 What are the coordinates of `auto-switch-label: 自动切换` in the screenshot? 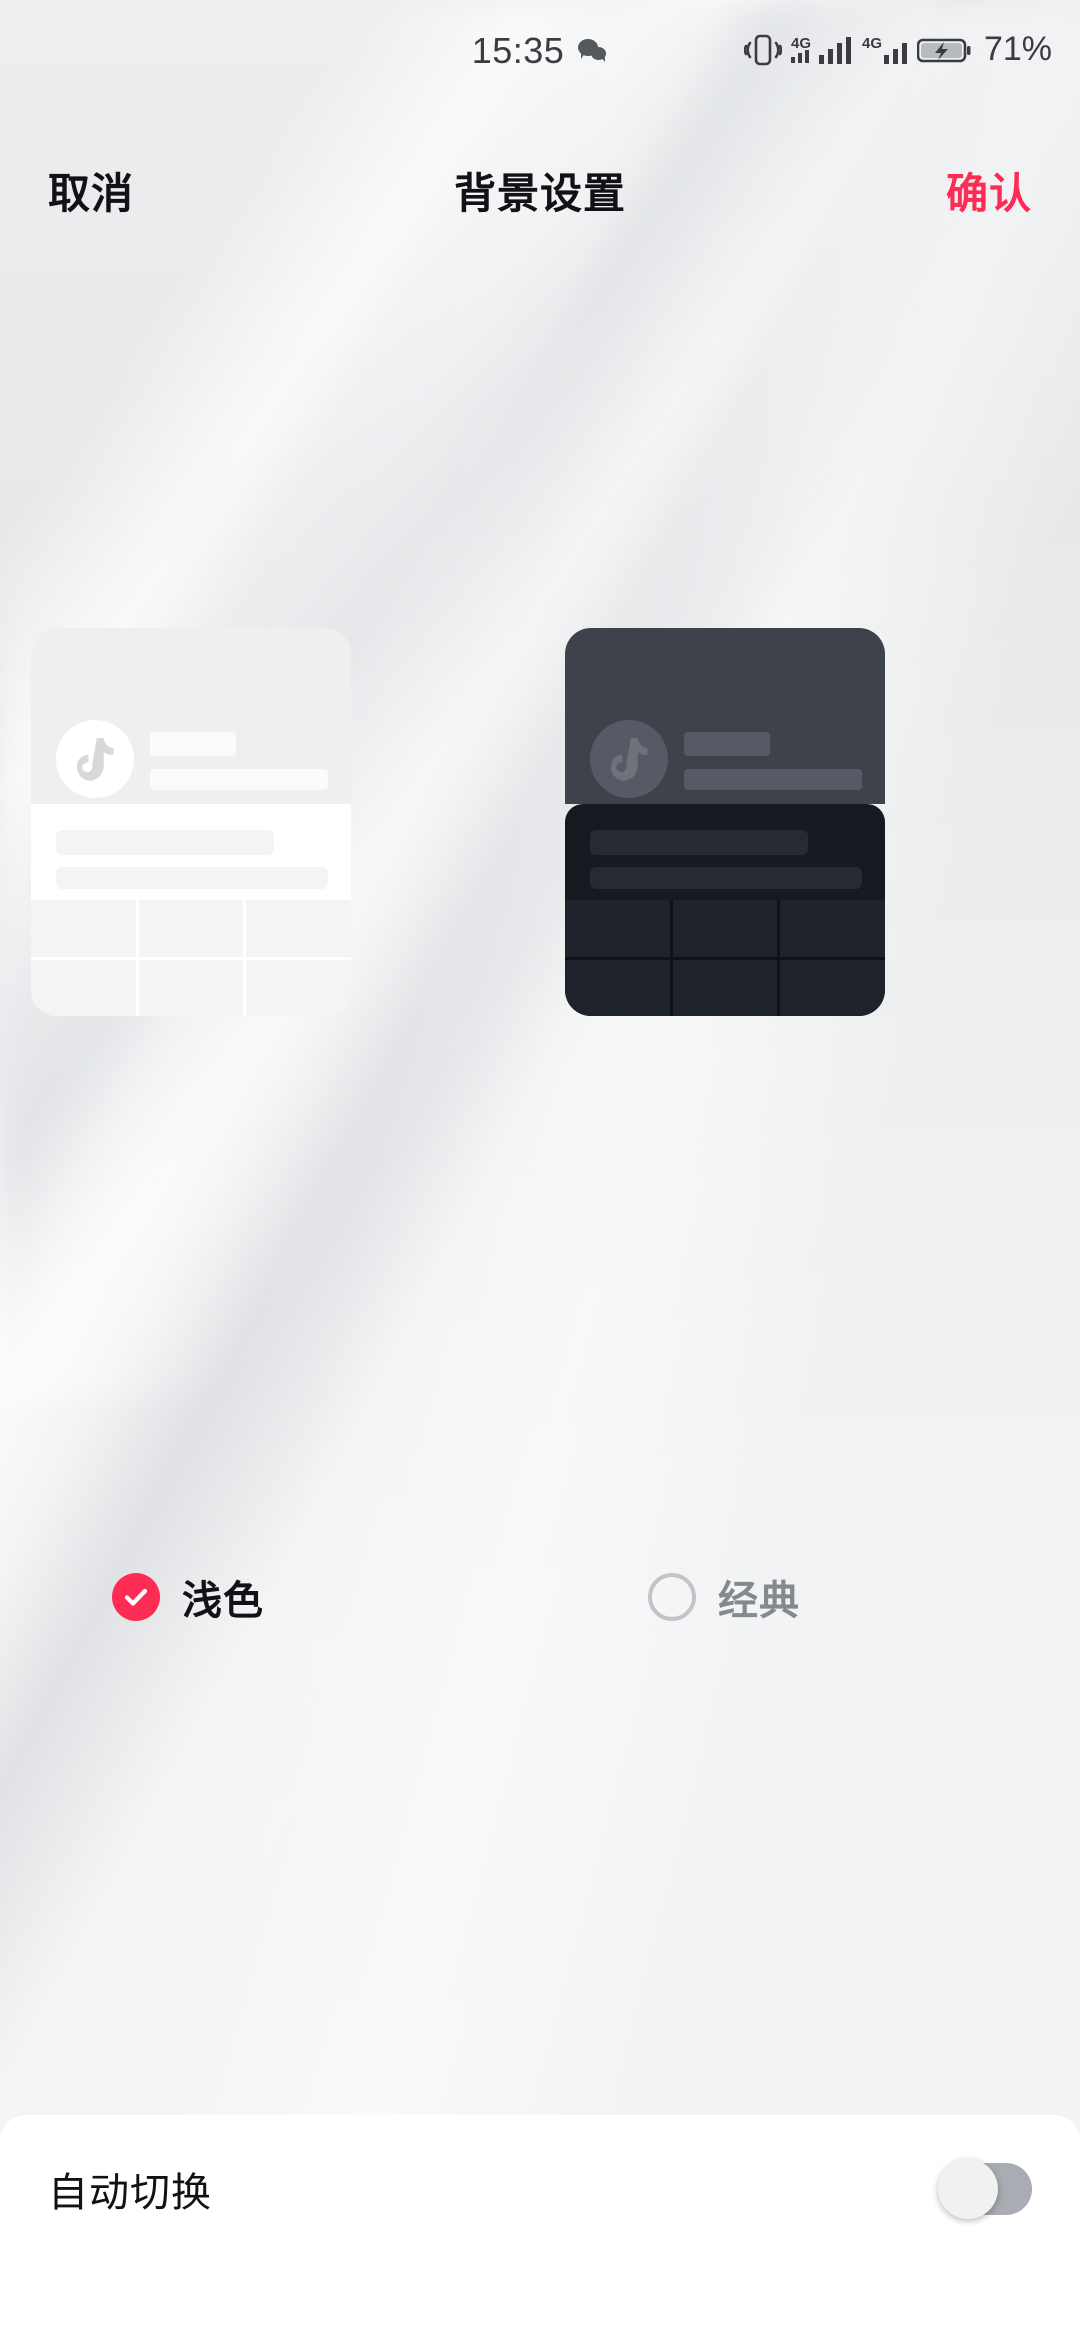 It's located at (130, 2193).